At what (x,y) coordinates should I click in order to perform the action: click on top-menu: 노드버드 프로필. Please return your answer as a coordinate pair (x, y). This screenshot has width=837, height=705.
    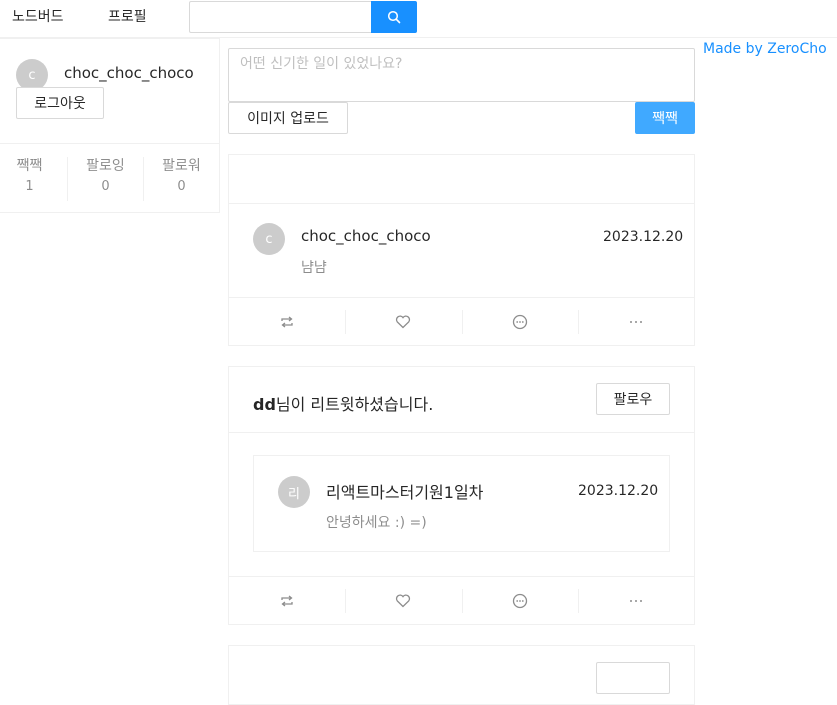
    Looking at the image, I should click on (418, 19).